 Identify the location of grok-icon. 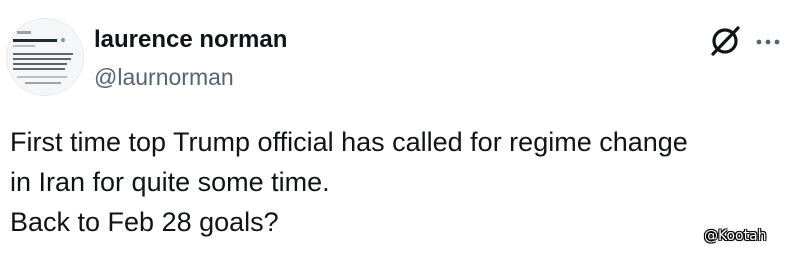
(725, 41).